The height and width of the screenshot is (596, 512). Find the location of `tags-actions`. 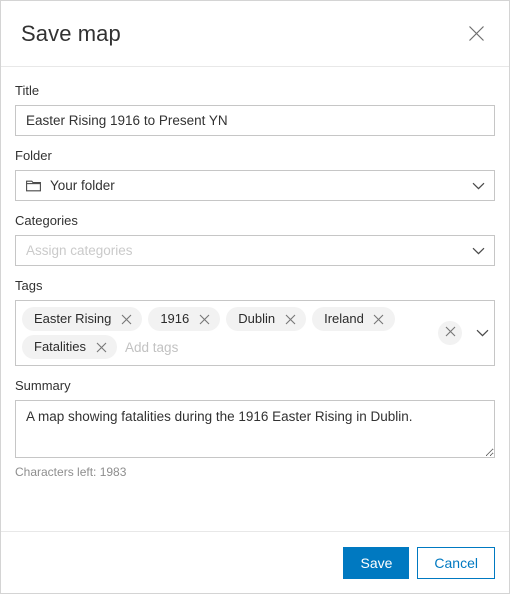

tags-actions is located at coordinates (462, 333).